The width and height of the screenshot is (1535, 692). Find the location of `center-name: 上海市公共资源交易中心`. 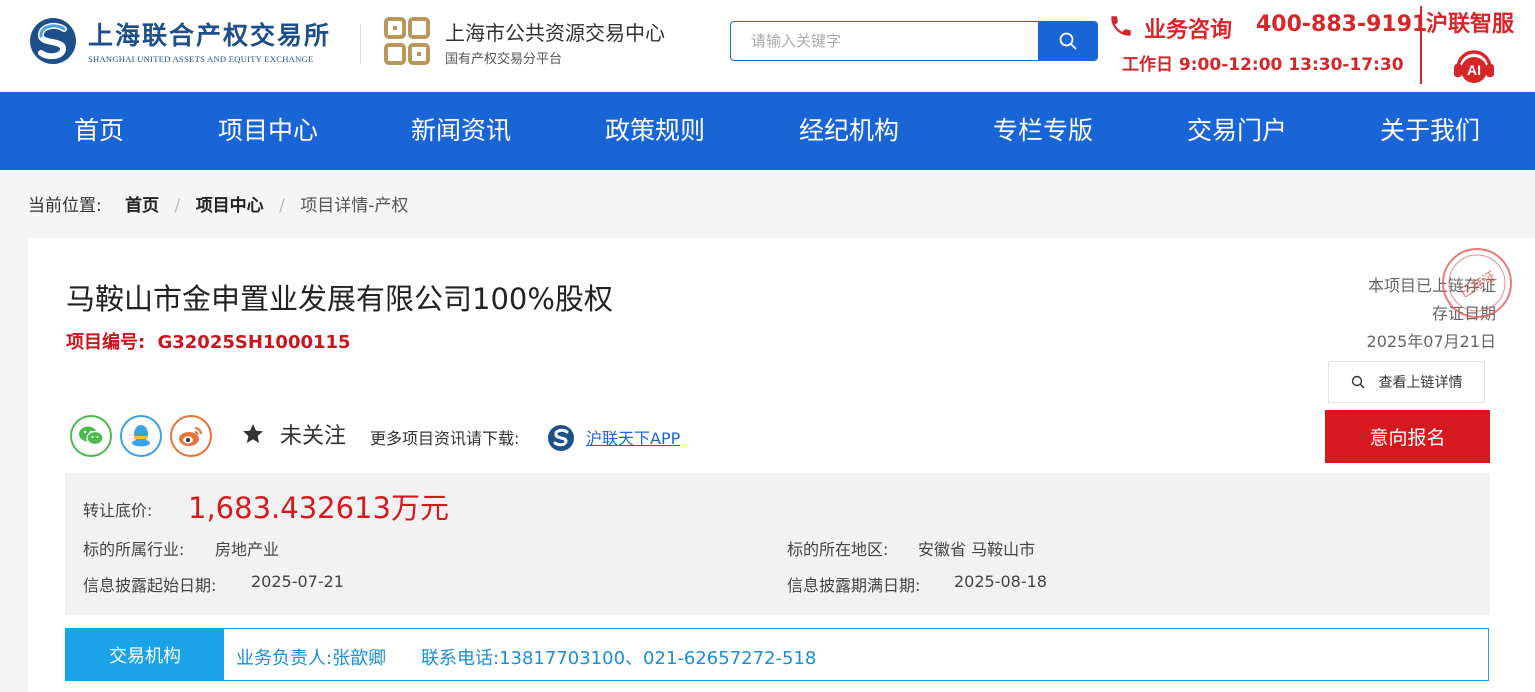

center-name: 上海市公共资源交易中心 is located at coordinates (555, 33).